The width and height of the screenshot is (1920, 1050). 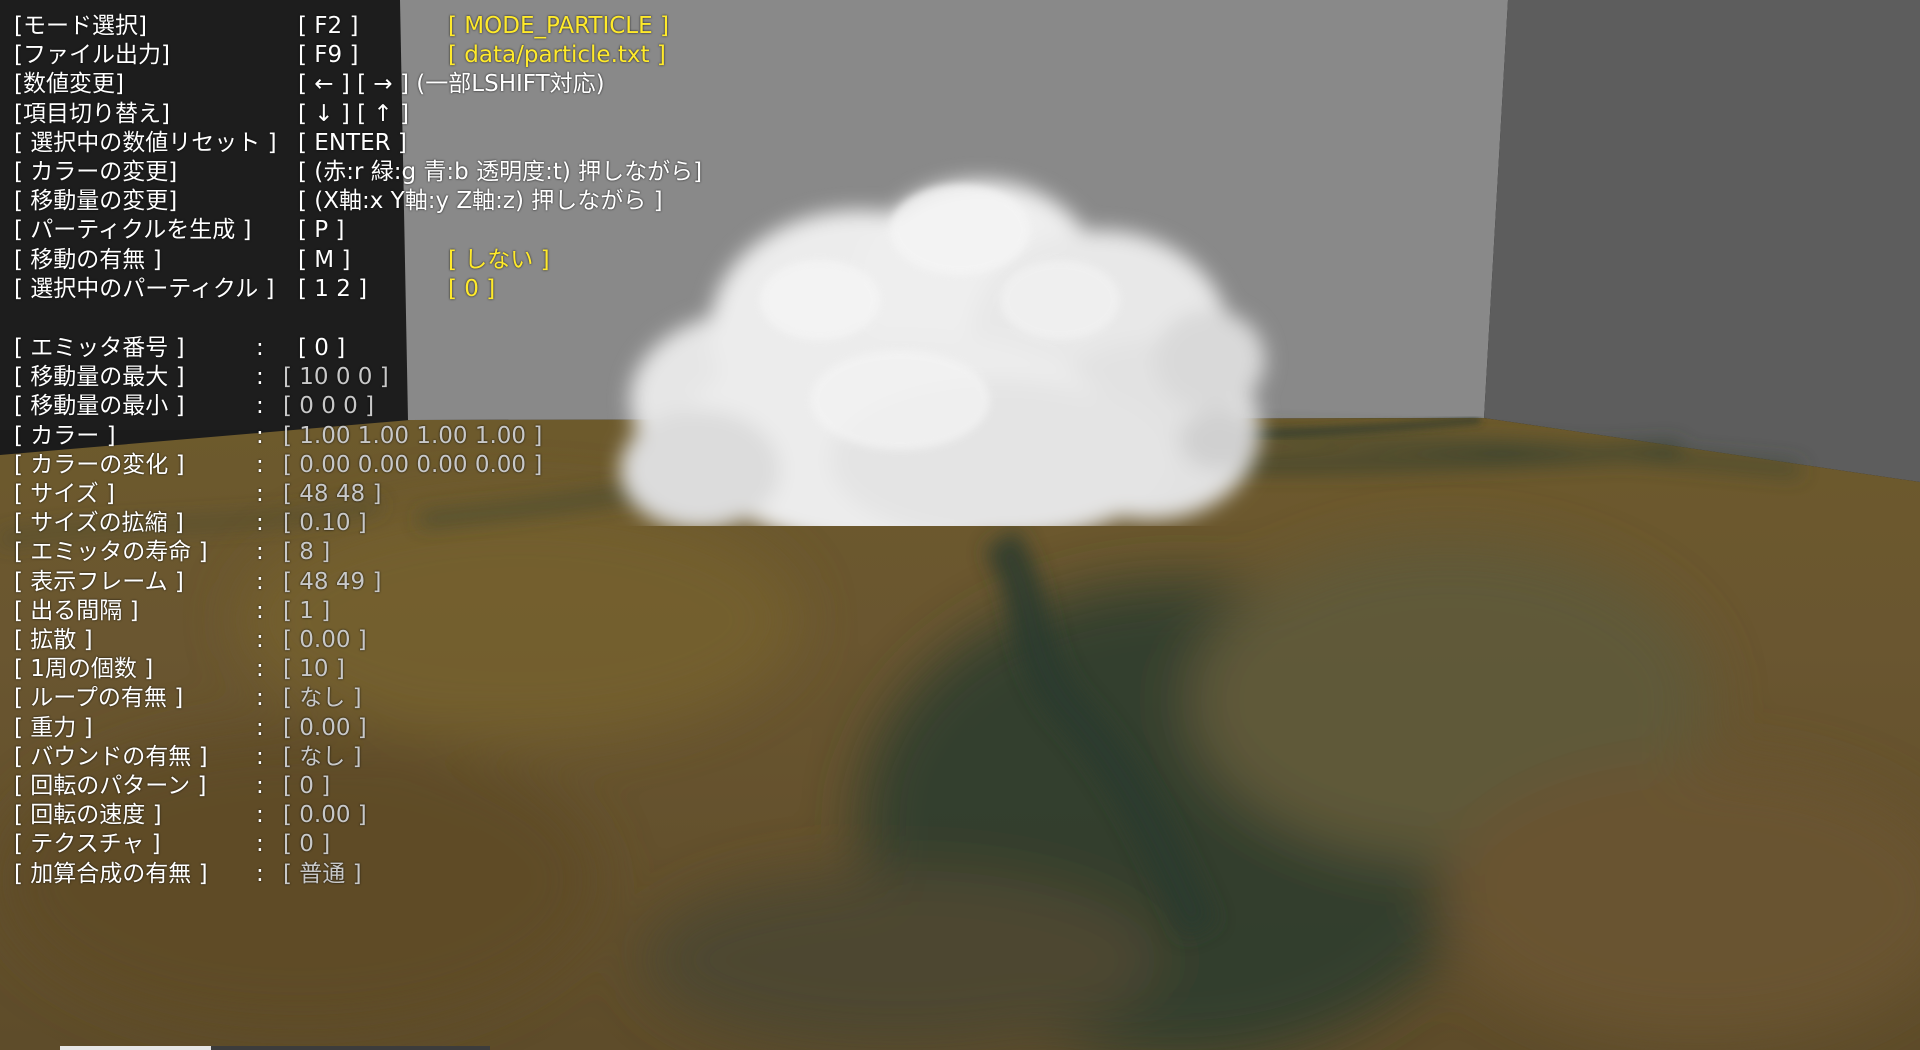 I want to click on param-label: [ バウンドの有無 ], so click(x=111, y=756).